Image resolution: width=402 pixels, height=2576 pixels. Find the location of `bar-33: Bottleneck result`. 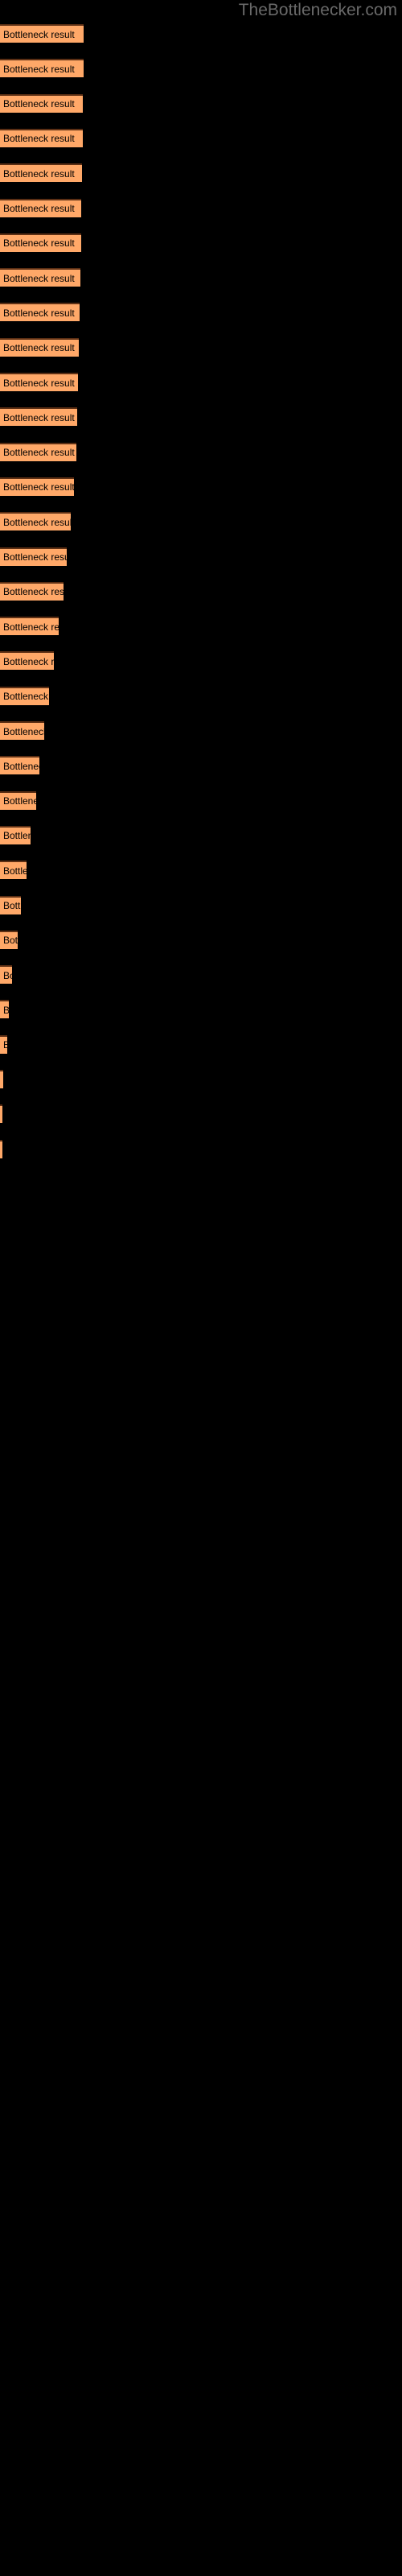

bar-33: Bottleneck result is located at coordinates (1, 1148).